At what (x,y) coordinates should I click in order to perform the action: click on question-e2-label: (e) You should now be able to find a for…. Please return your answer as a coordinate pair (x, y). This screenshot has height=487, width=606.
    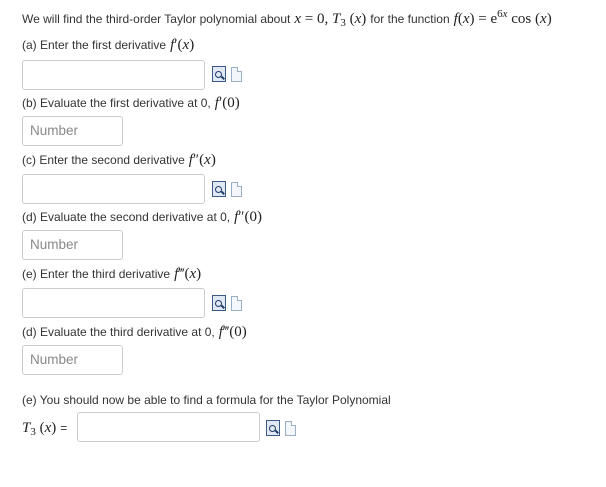
    Looking at the image, I should click on (206, 400).